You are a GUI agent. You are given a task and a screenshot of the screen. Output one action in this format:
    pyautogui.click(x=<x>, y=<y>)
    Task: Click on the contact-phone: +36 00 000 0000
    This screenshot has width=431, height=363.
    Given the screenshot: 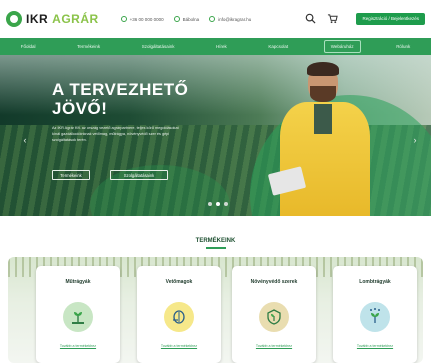 What is the action you would take?
    pyautogui.click(x=142, y=19)
    